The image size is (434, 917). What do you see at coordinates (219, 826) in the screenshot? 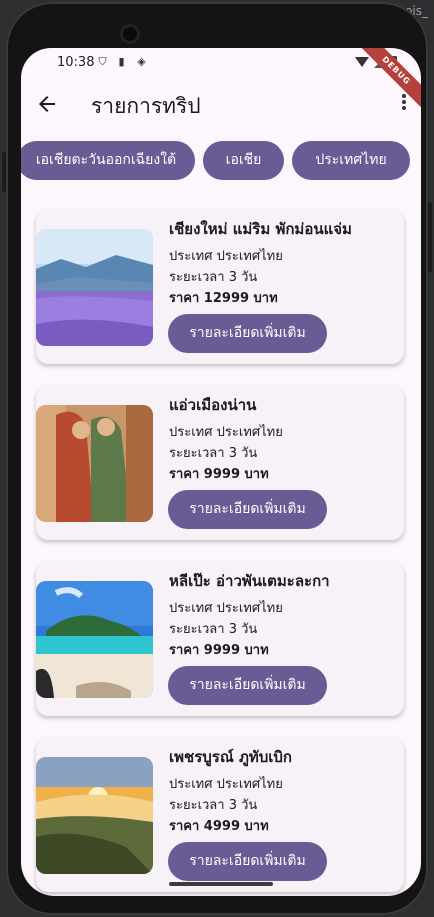
I see `trip-price: ราคา 4999 บาท` at bounding box center [219, 826].